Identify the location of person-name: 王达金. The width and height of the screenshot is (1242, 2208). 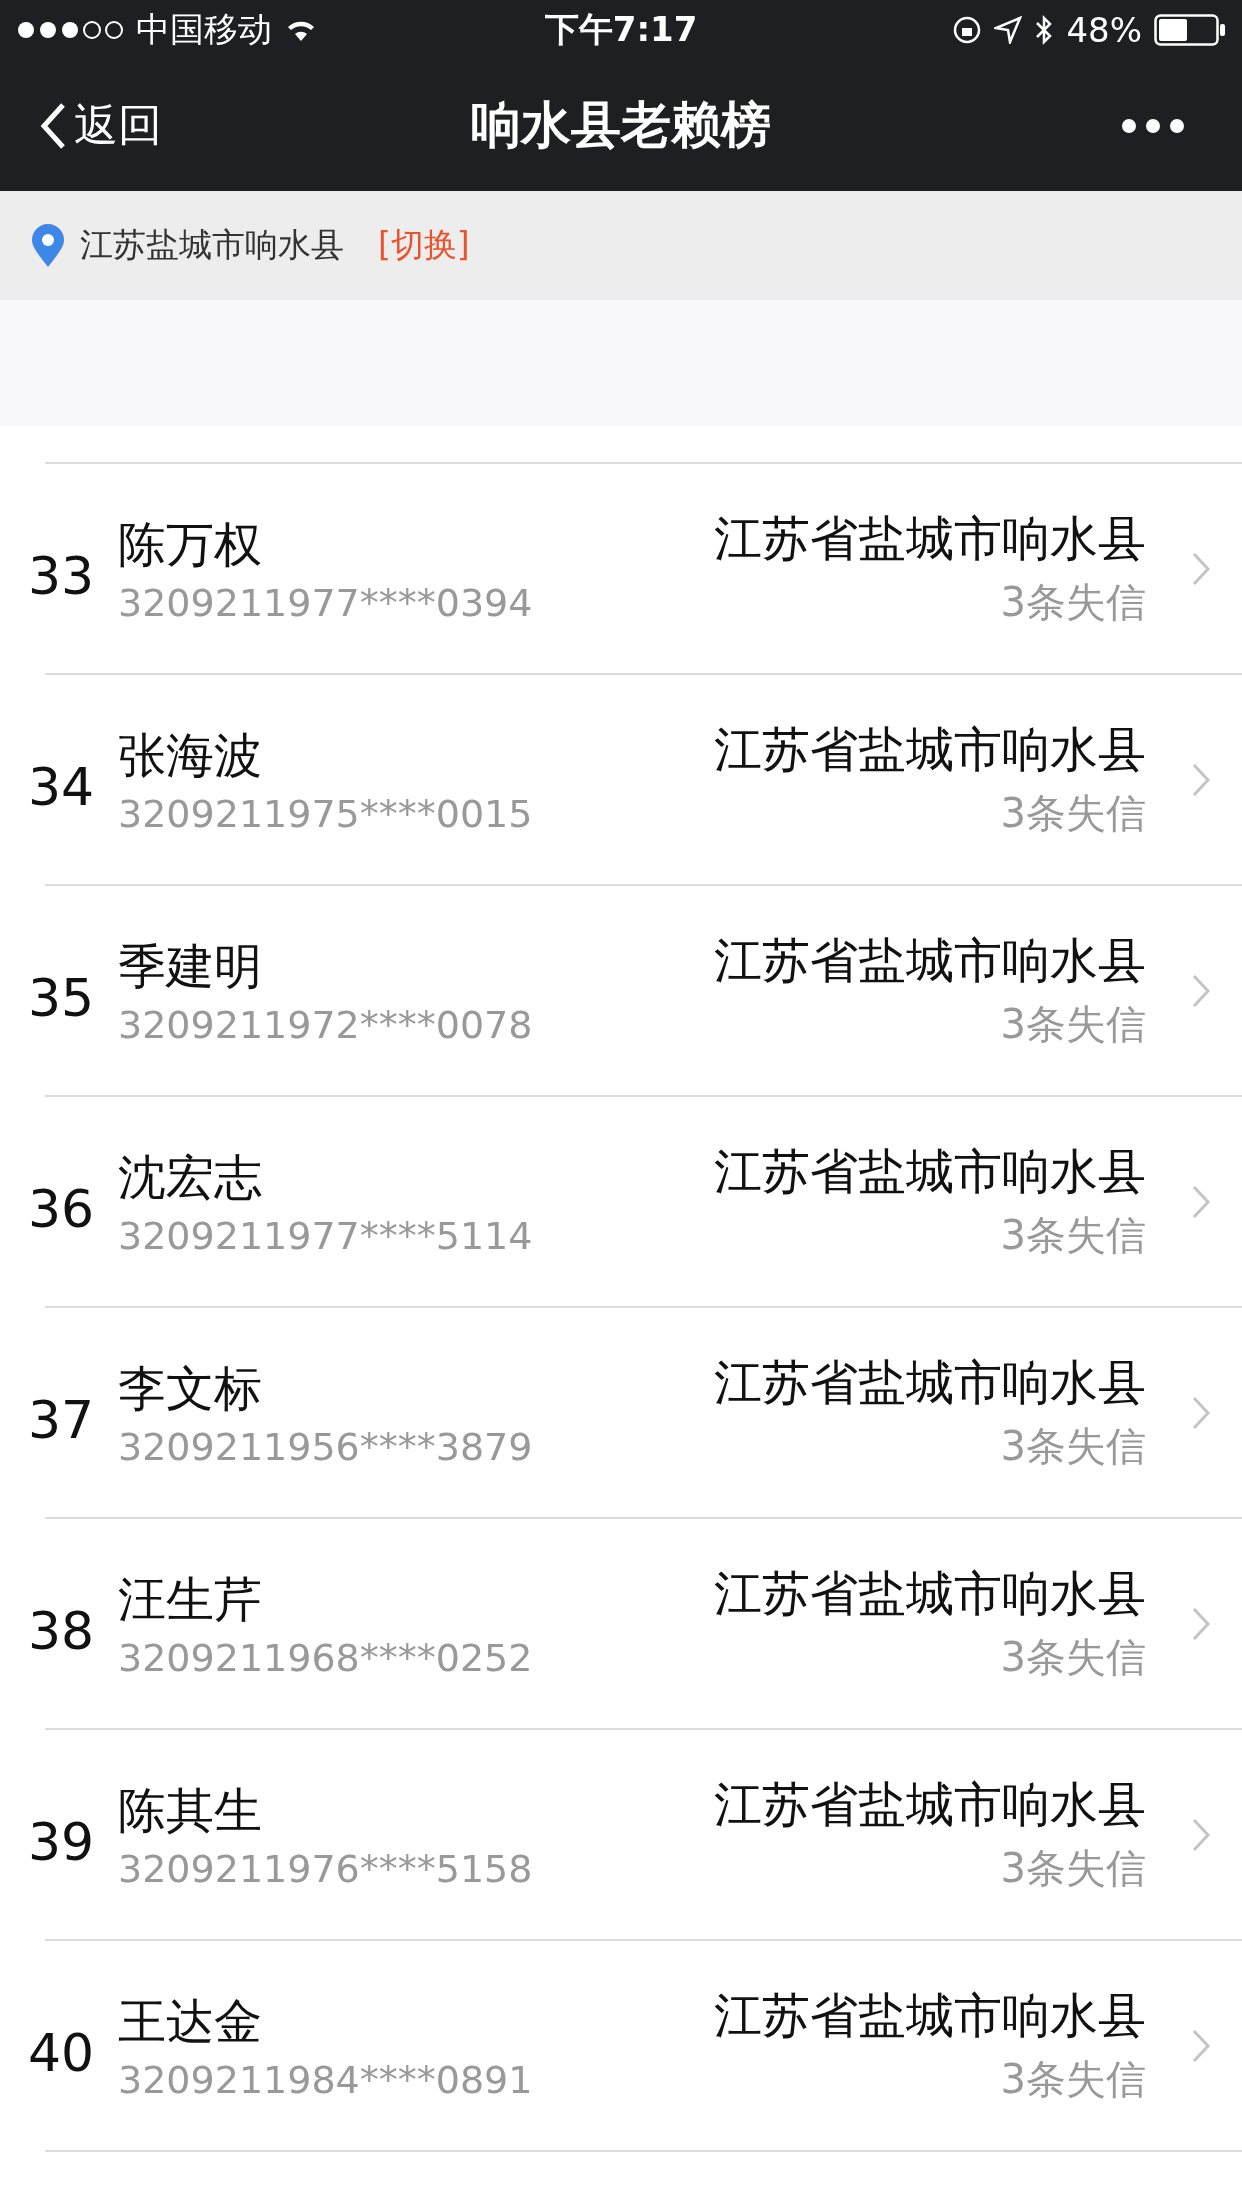
(190, 2021).